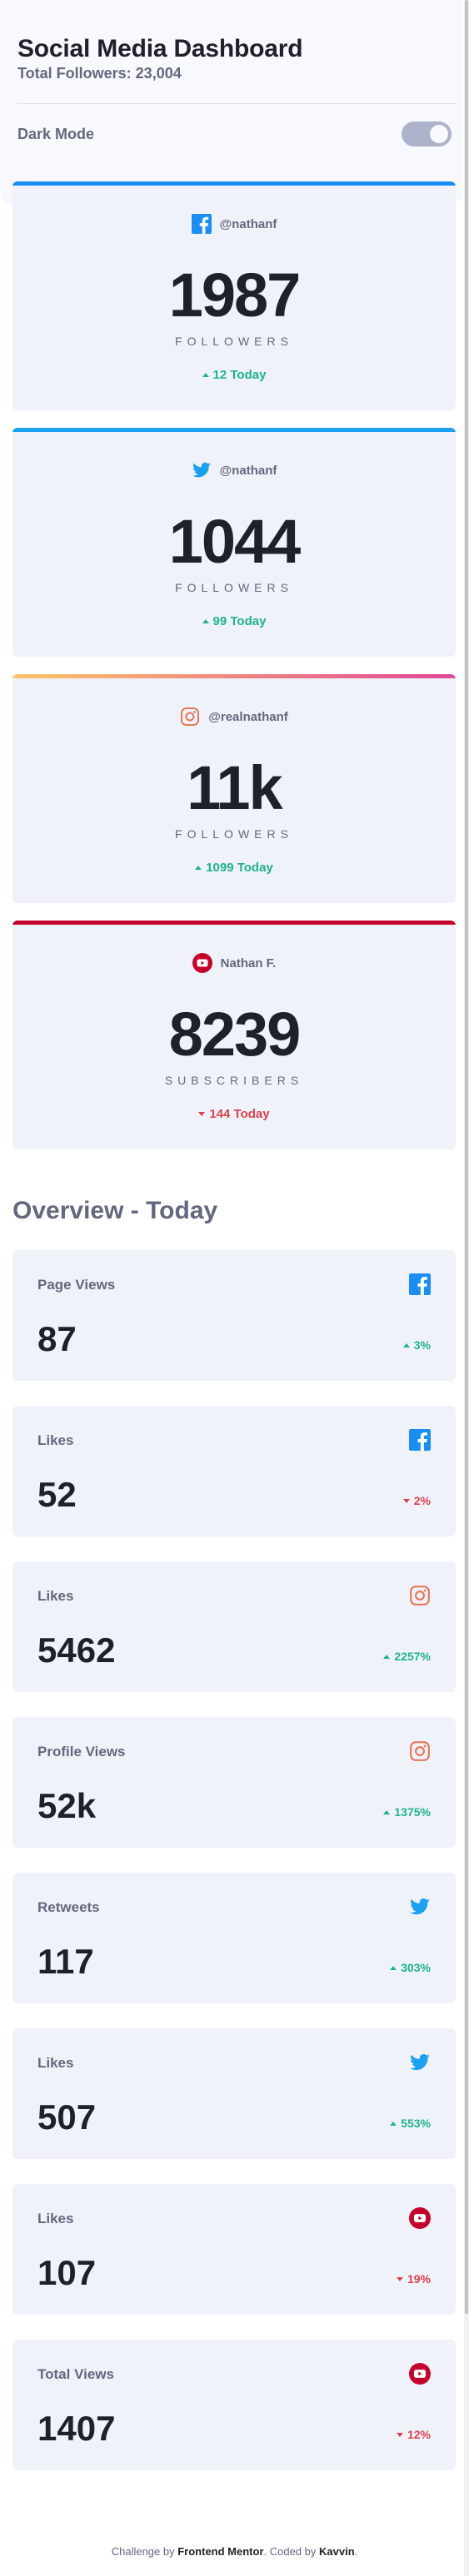 The width and height of the screenshot is (469, 2576). Describe the element at coordinates (67, 1805) in the screenshot. I see `overview-value: 52k` at that location.